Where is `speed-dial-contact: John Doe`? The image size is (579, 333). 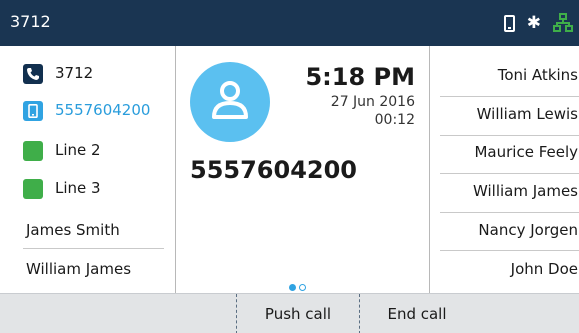
speed-dial-contact: John Doe is located at coordinates (544, 269).